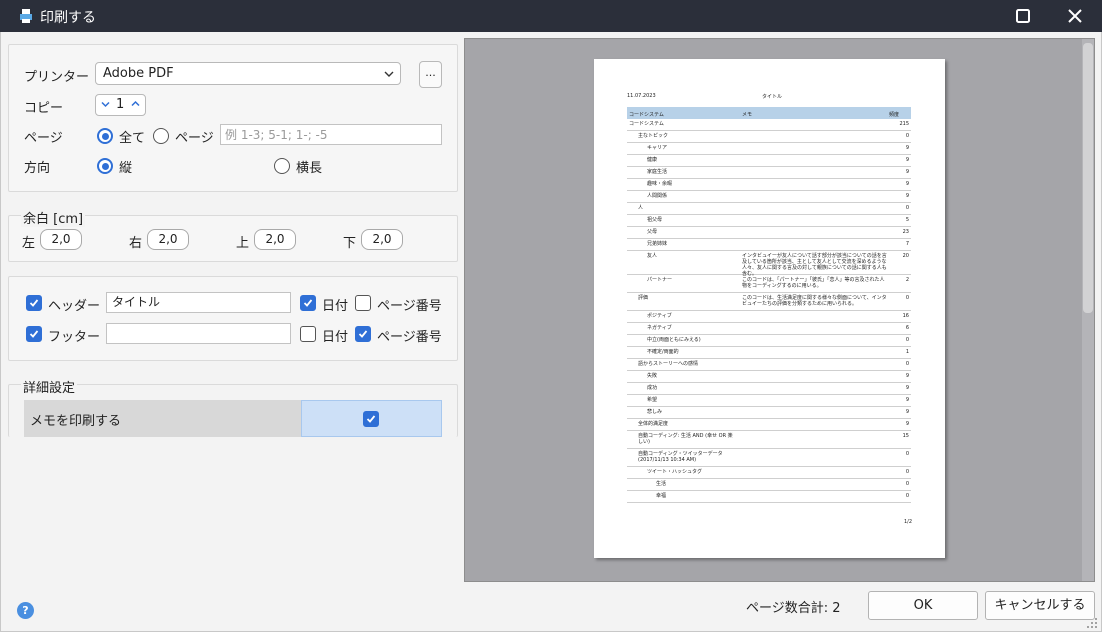 This screenshot has width=1102, height=632. Describe the element at coordinates (198, 302) in the screenshot. I see `header-text-input: タイトル` at that location.